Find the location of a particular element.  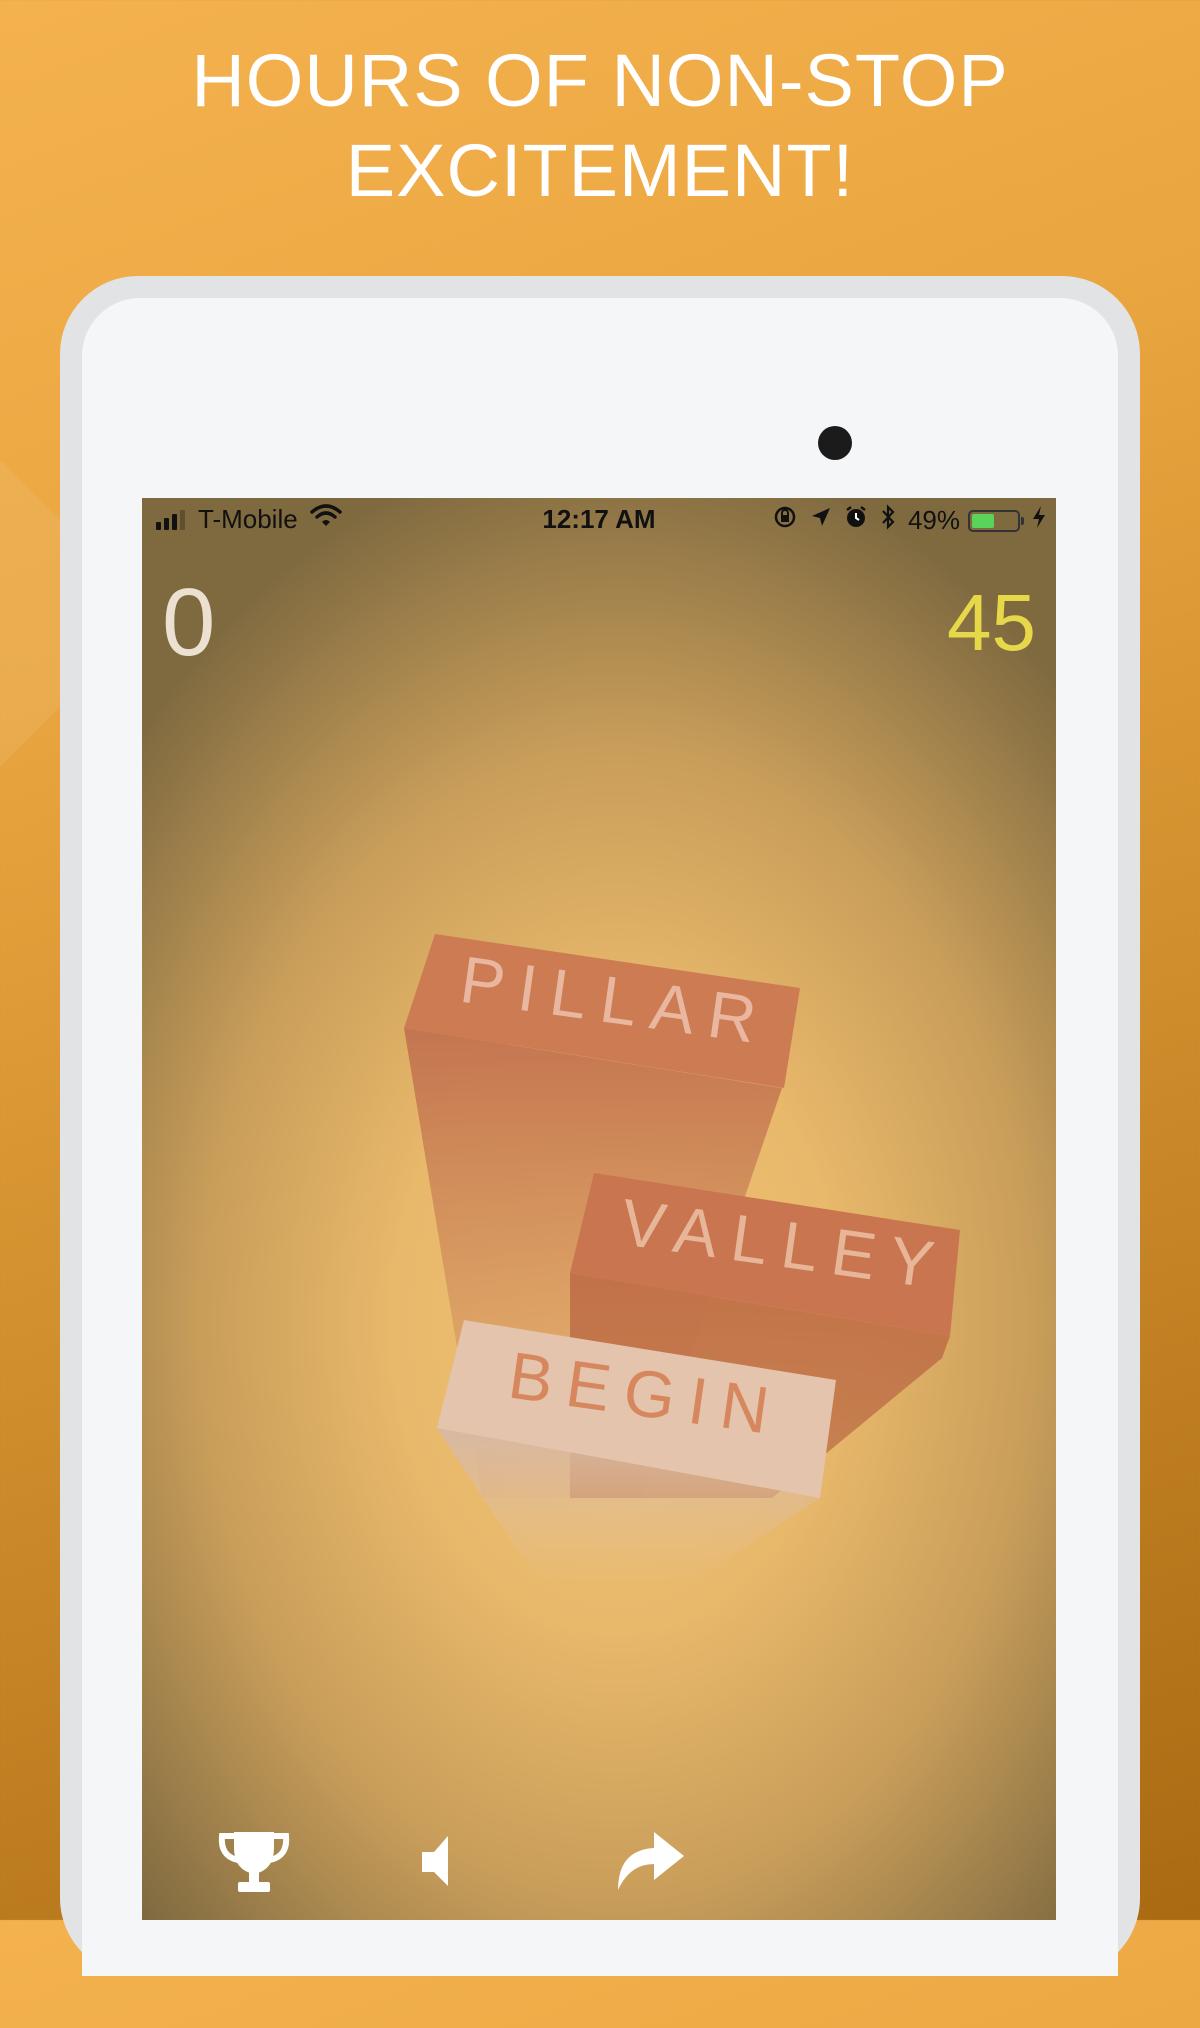

headline-line-2: EXCITEMENT! is located at coordinates (600, 170).